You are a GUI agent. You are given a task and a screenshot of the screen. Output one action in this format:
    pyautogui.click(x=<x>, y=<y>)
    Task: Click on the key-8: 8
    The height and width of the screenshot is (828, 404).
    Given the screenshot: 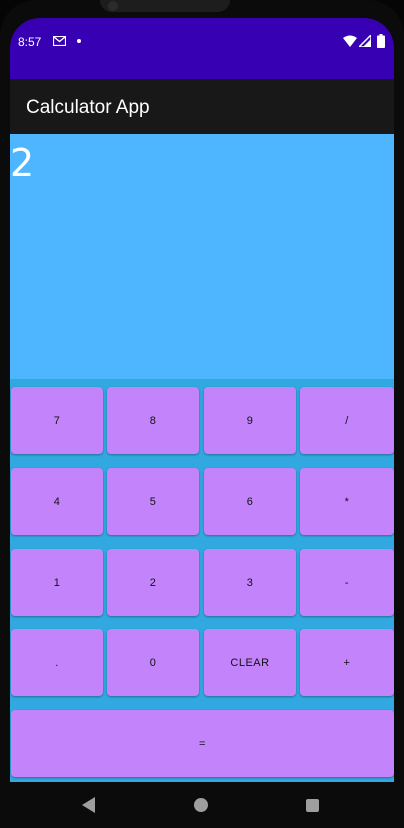 What is the action you would take?
    pyautogui.click(x=153, y=420)
    